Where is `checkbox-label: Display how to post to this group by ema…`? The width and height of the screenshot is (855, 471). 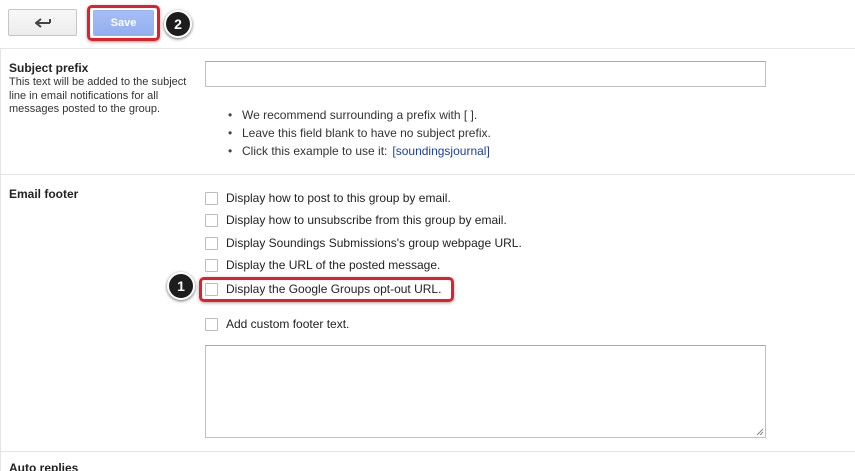
checkbox-label: Display how to post to this group by ema… is located at coordinates (338, 198).